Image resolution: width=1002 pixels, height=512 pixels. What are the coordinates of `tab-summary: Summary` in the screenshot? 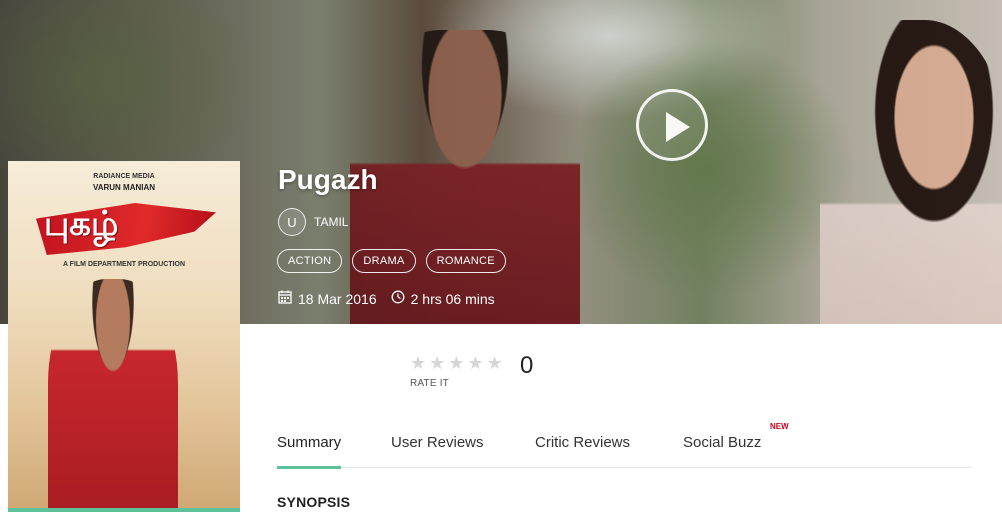 It's located at (309, 451).